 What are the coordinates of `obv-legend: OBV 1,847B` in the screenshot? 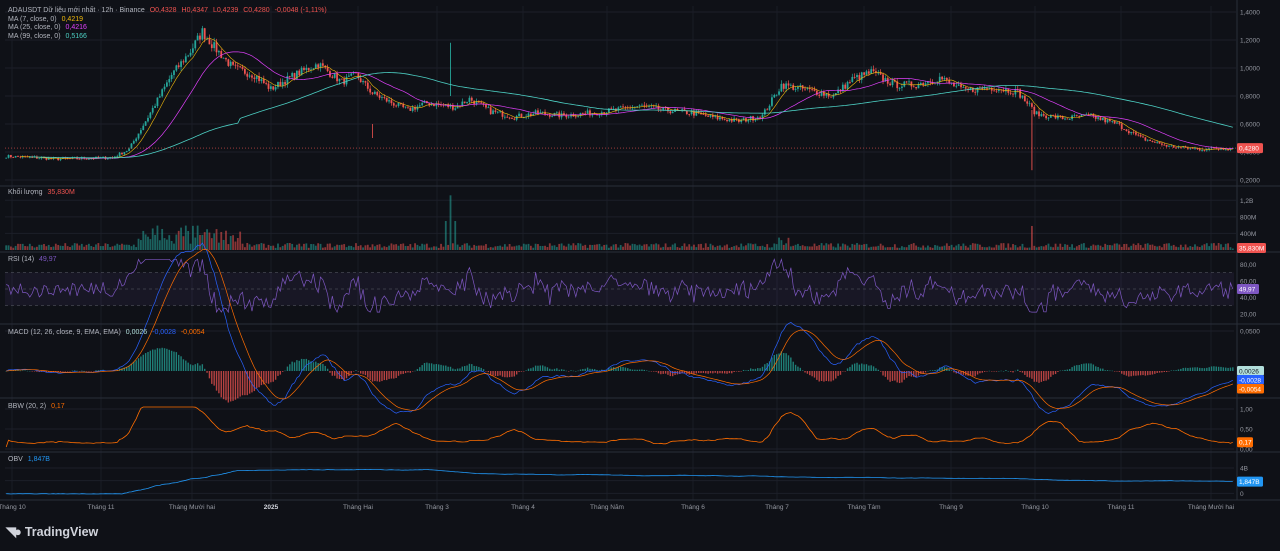 It's located at (30, 460).